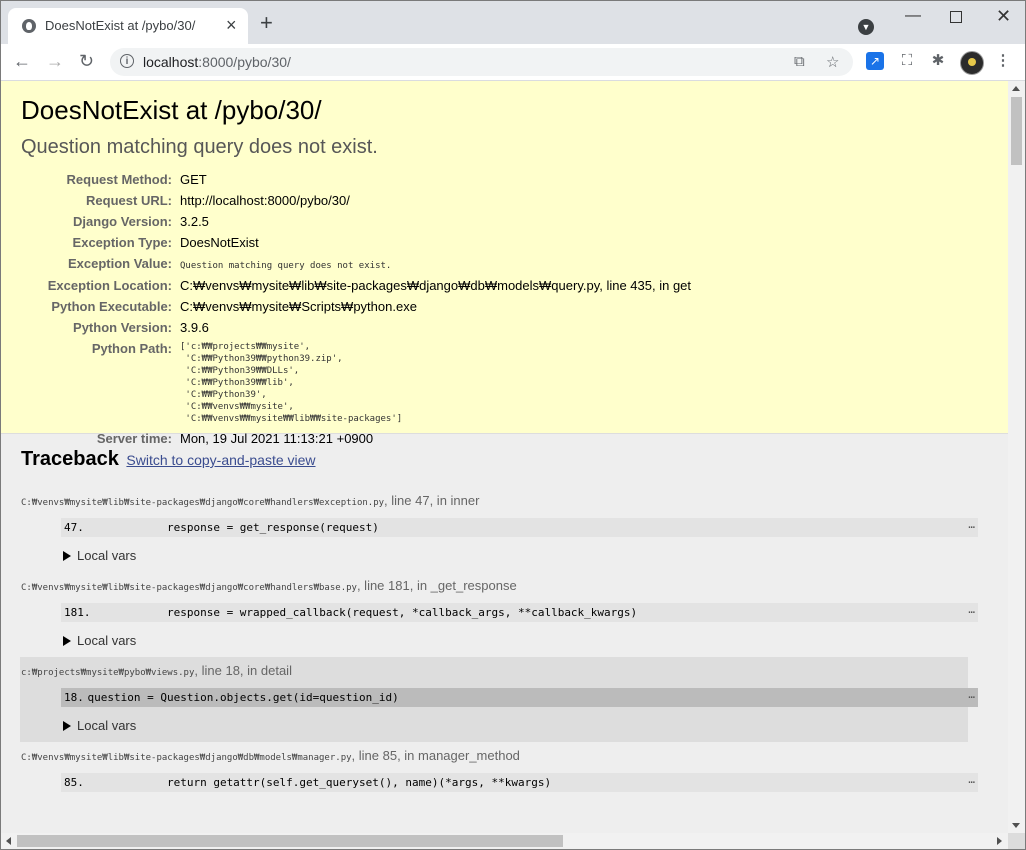 The image size is (1026, 850). Describe the element at coordinates (131, 348) in the screenshot. I see `meta-label: Python Path:` at that location.